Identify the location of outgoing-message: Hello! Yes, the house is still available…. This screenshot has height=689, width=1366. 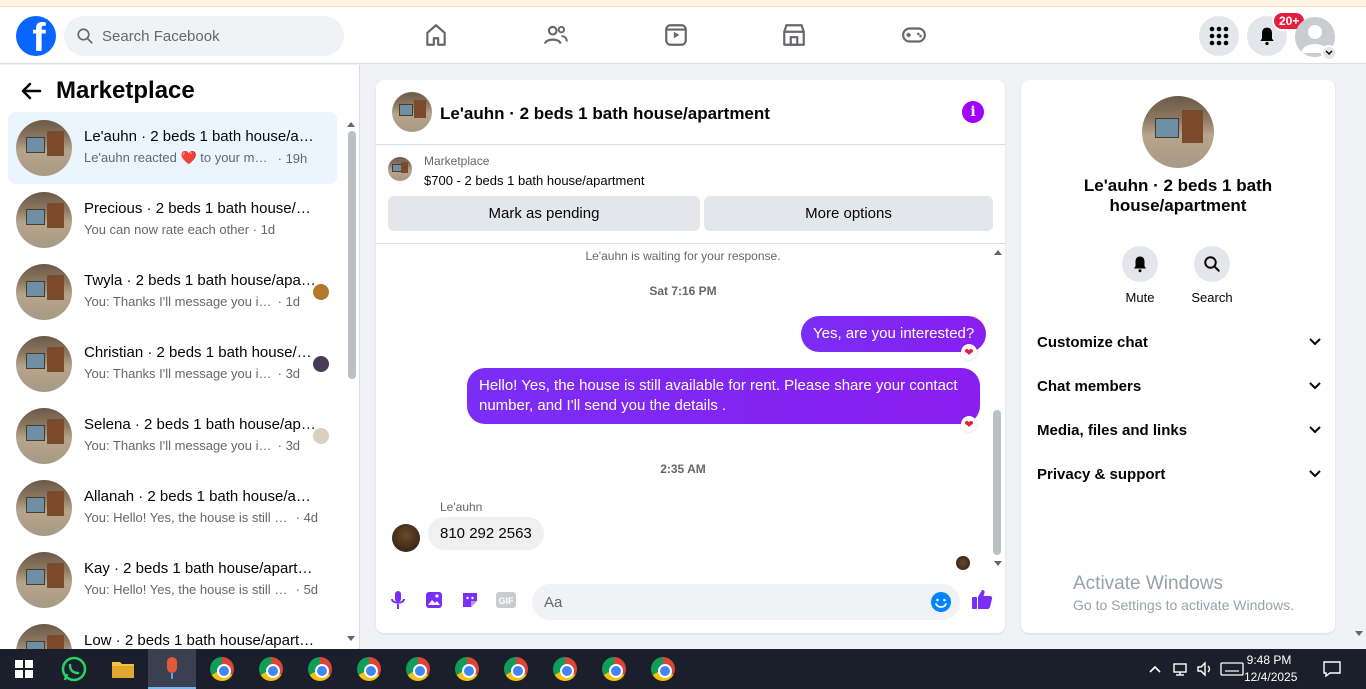
(723, 396).